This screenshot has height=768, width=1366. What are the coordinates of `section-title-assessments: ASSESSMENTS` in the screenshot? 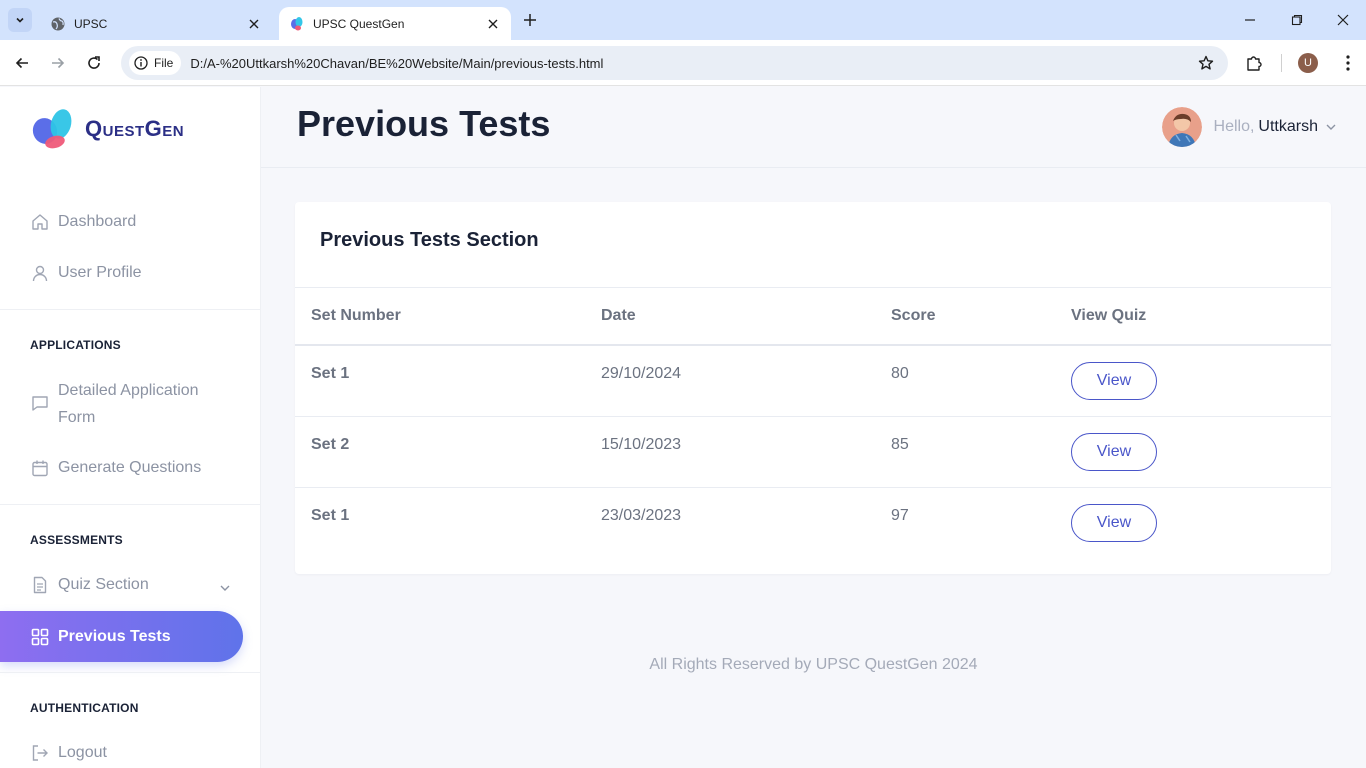 It's located at (76, 540).